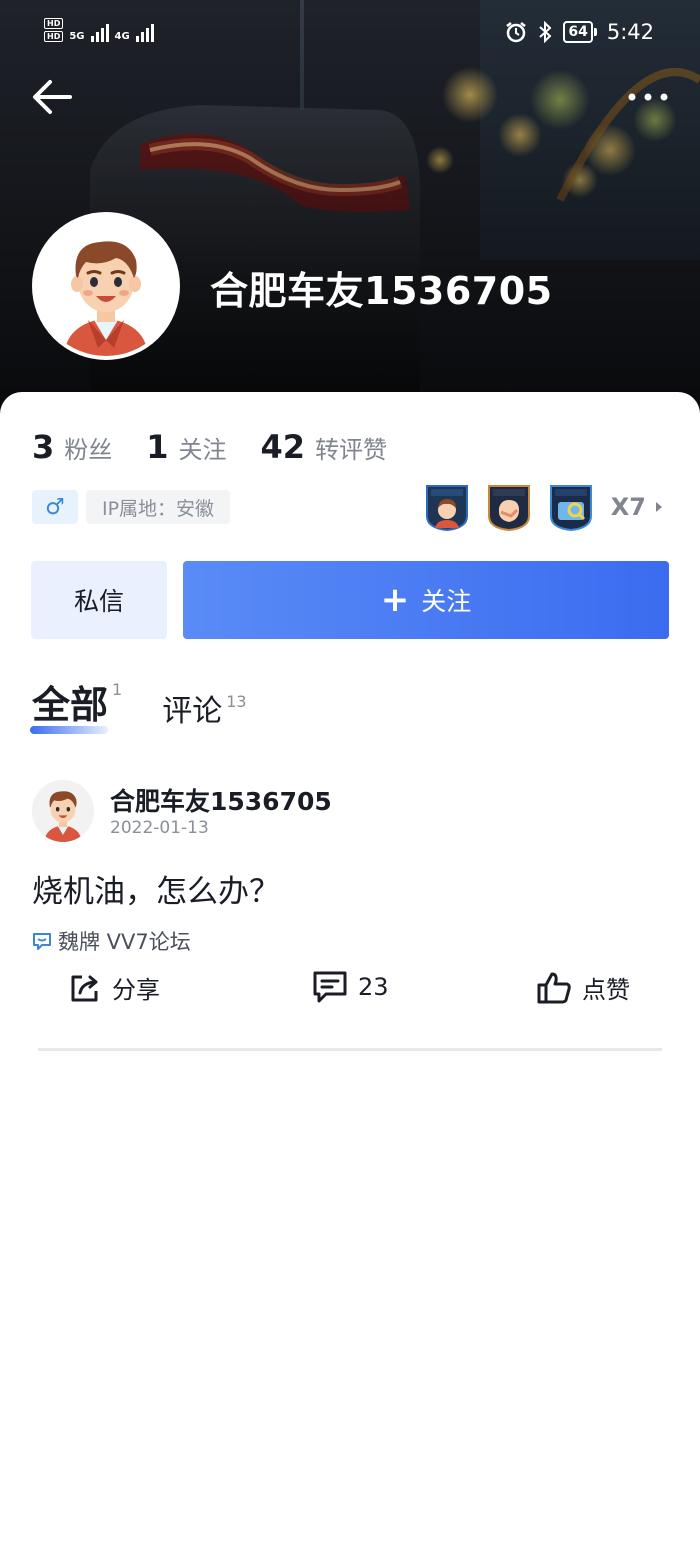 This screenshot has height=1555, width=700. I want to click on profile-avatar, so click(106, 286).